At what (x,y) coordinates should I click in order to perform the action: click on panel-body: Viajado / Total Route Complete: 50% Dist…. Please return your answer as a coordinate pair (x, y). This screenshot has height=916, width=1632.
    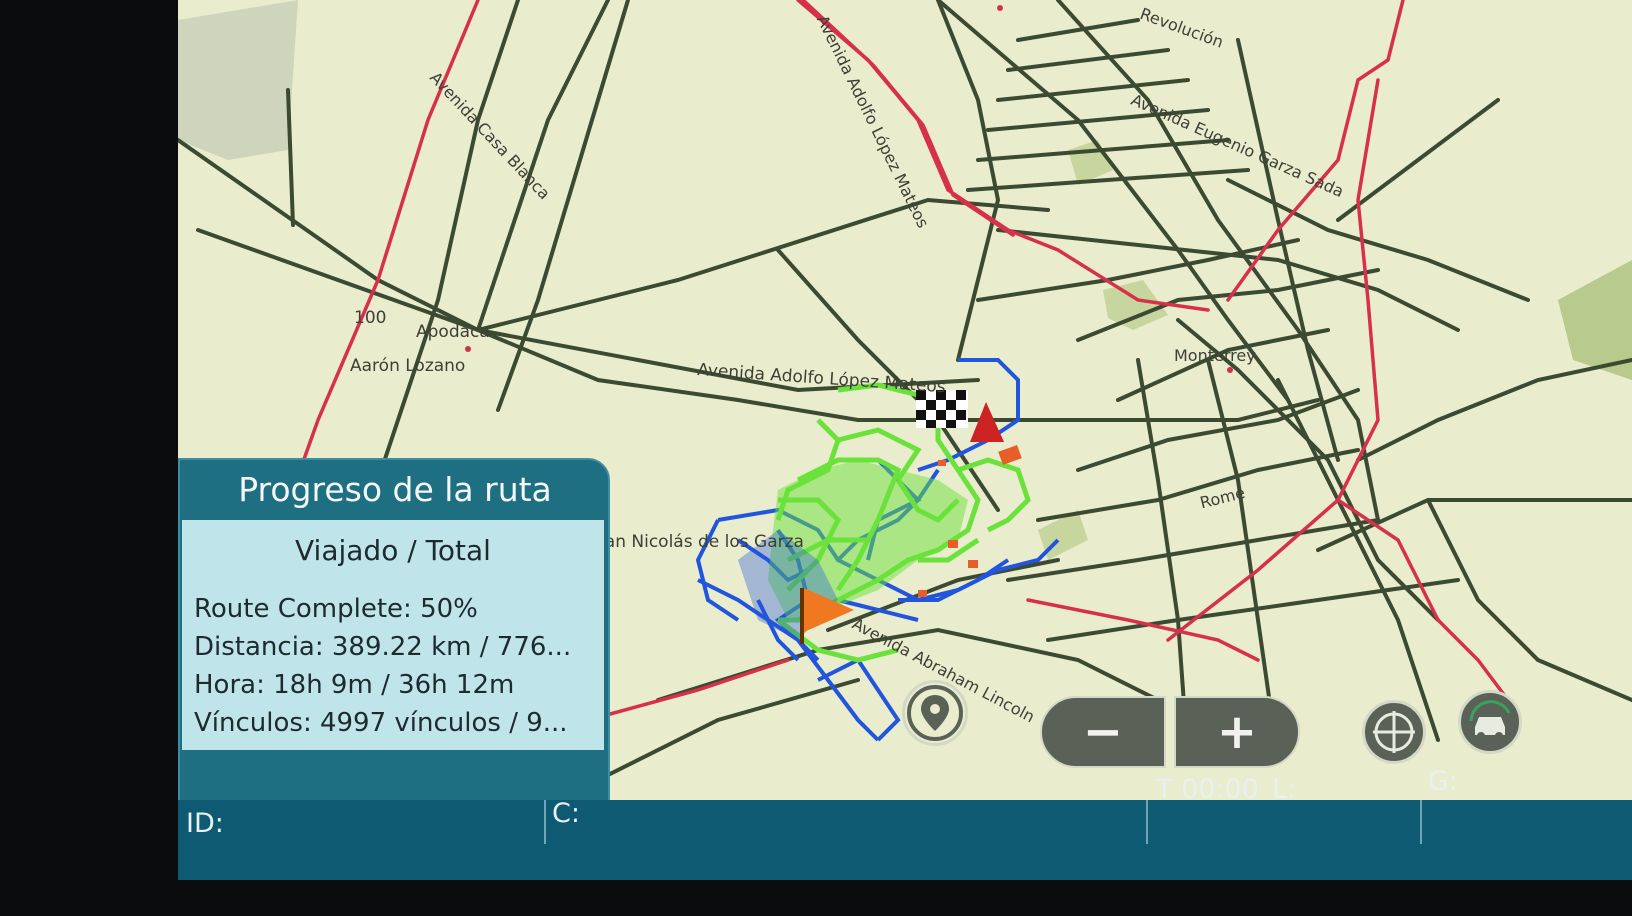
    Looking at the image, I should click on (393, 635).